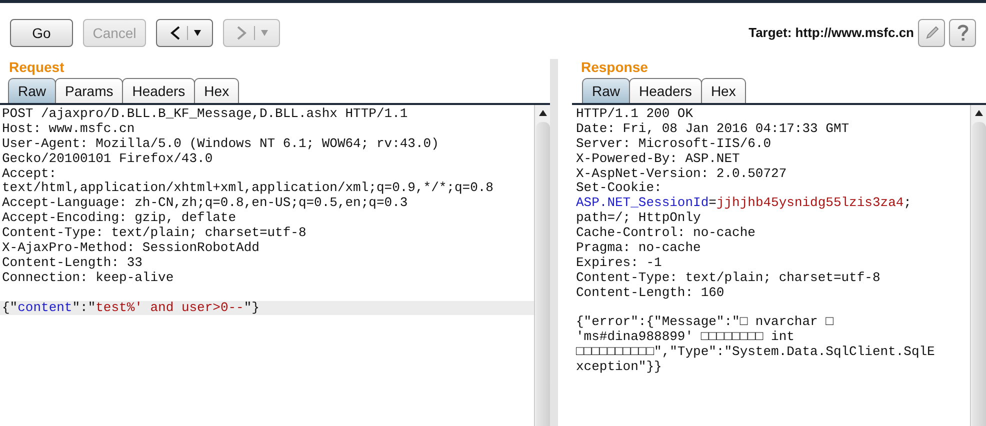  I want to click on code-line: Expires: -1, so click(619, 263).